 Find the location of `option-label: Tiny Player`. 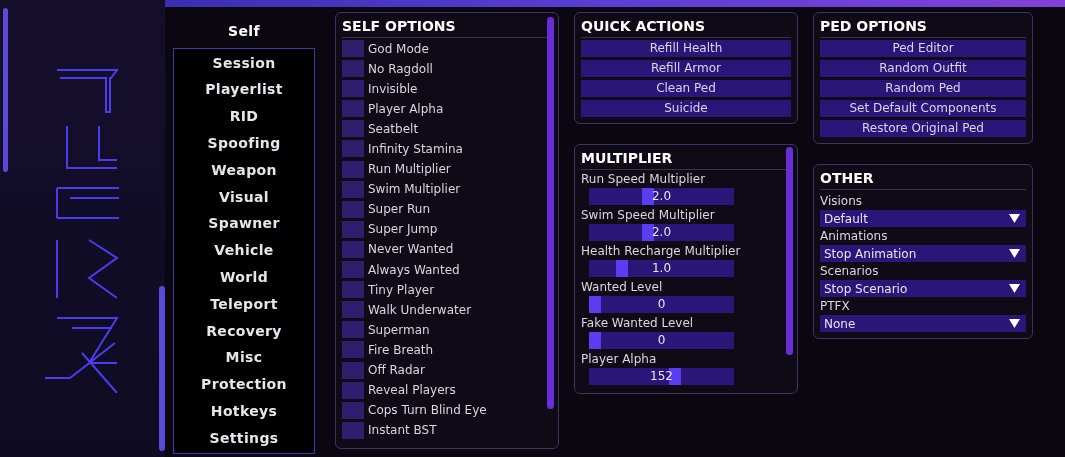

option-label: Tiny Player is located at coordinates (401, 290).